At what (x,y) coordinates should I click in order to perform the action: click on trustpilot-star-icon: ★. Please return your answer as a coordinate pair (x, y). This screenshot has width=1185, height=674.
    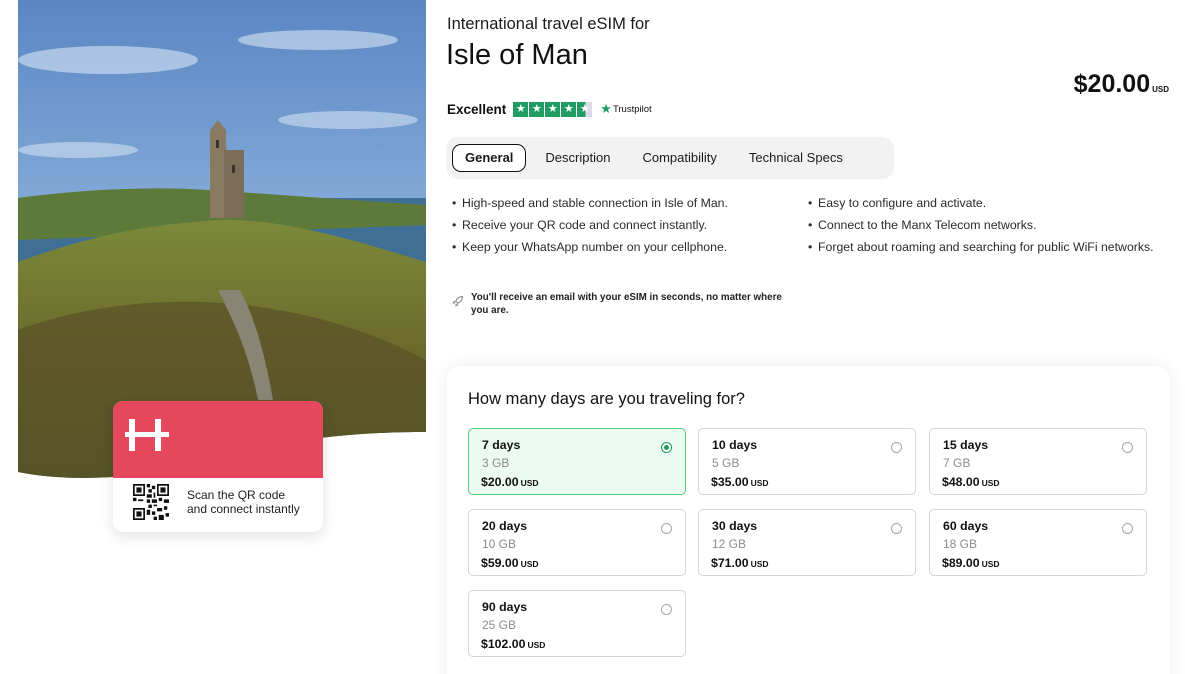
    Looking at the image, I should click on (606, 108).